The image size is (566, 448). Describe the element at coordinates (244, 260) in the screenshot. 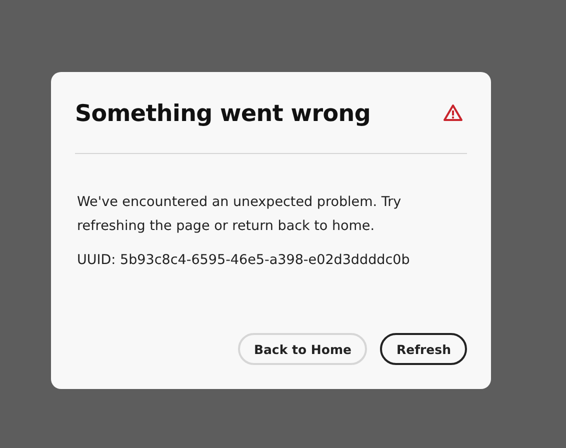

I see `uuid-text: UUID: 5b93c8c4-6595-46e5-a398-e02d3ddddc0b` at that location.